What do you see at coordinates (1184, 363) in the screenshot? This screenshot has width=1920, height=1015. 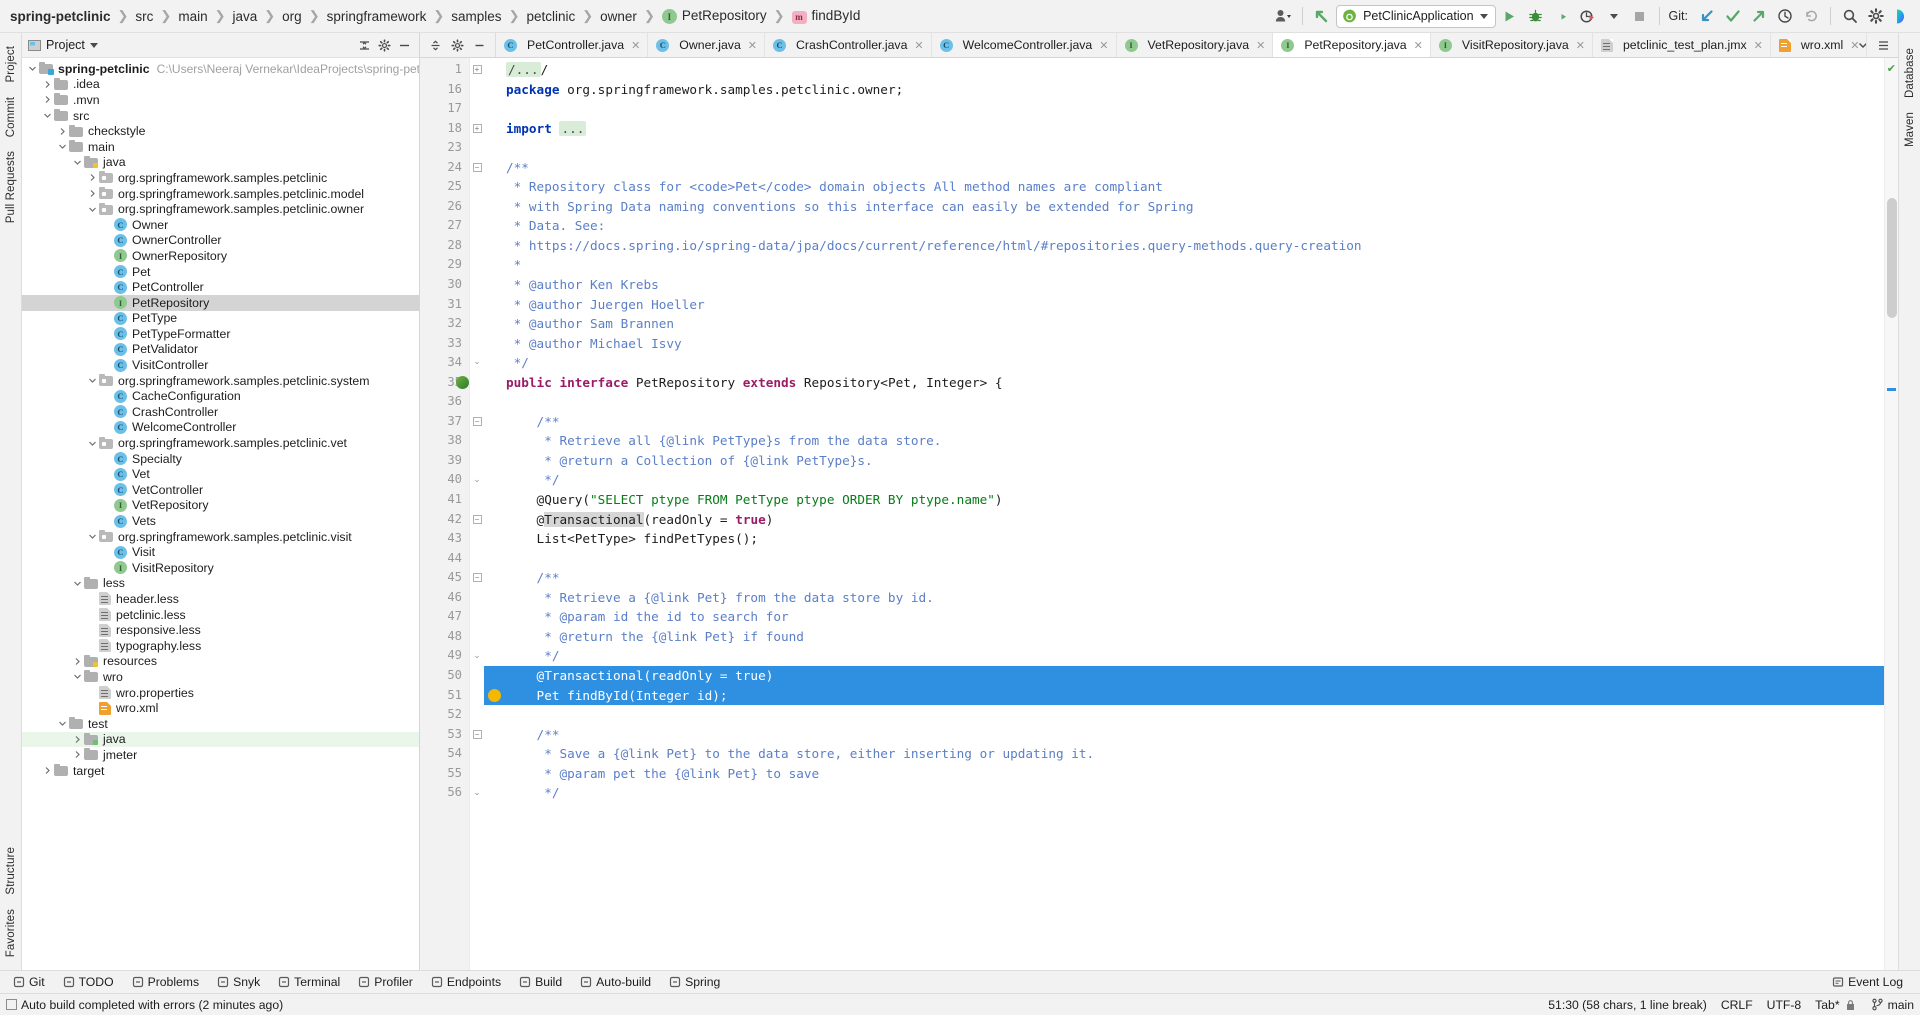 I see `code-line: */` at bounding box center [1184, 363].